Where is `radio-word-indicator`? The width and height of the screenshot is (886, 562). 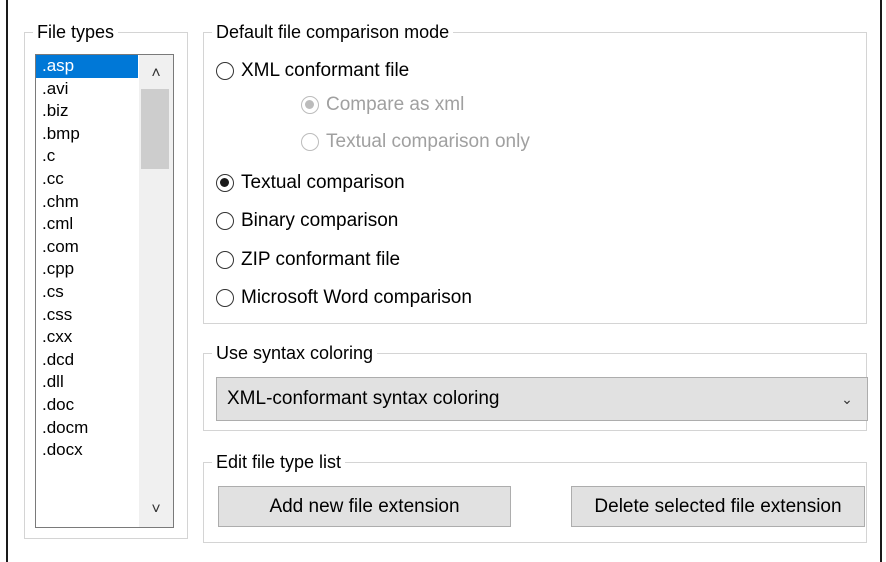
radio-word-indicator is located at coordinates (225, 298).